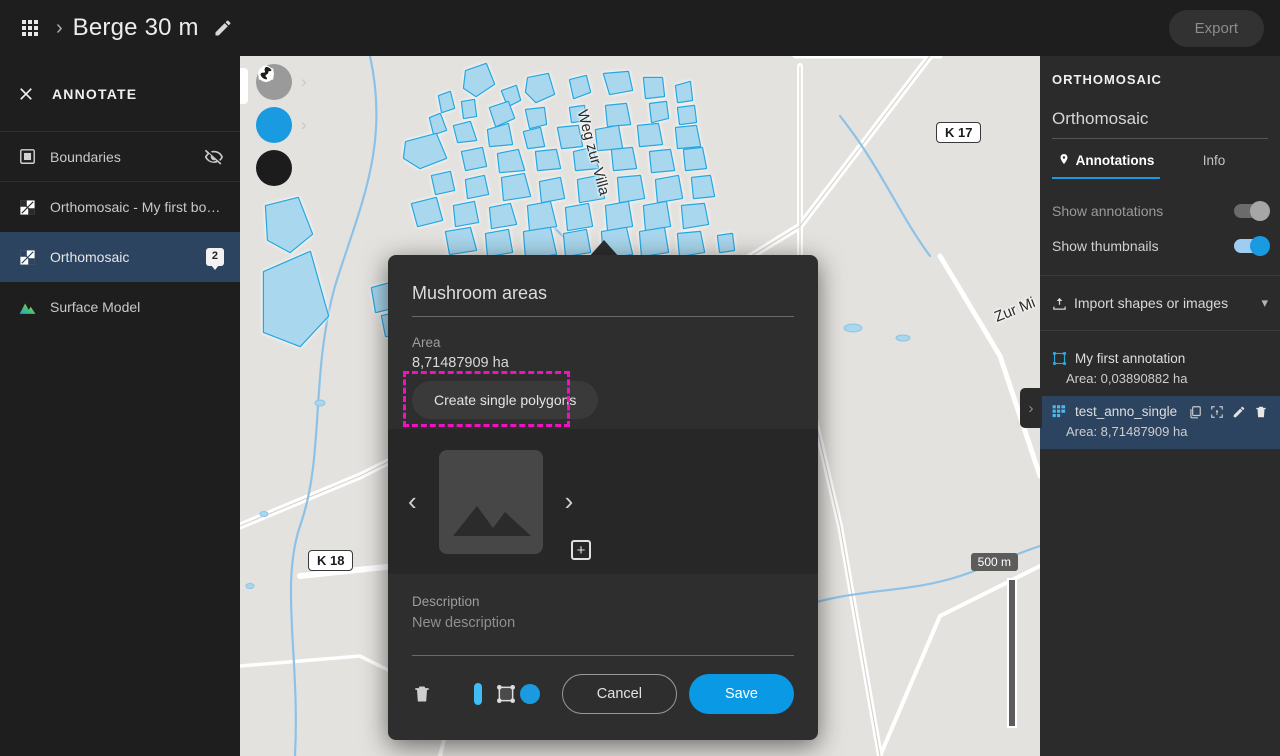 The height and width of the screenshot is (756, 1280). I want to click on page-title: Berge 30 m, so click(135, 27).